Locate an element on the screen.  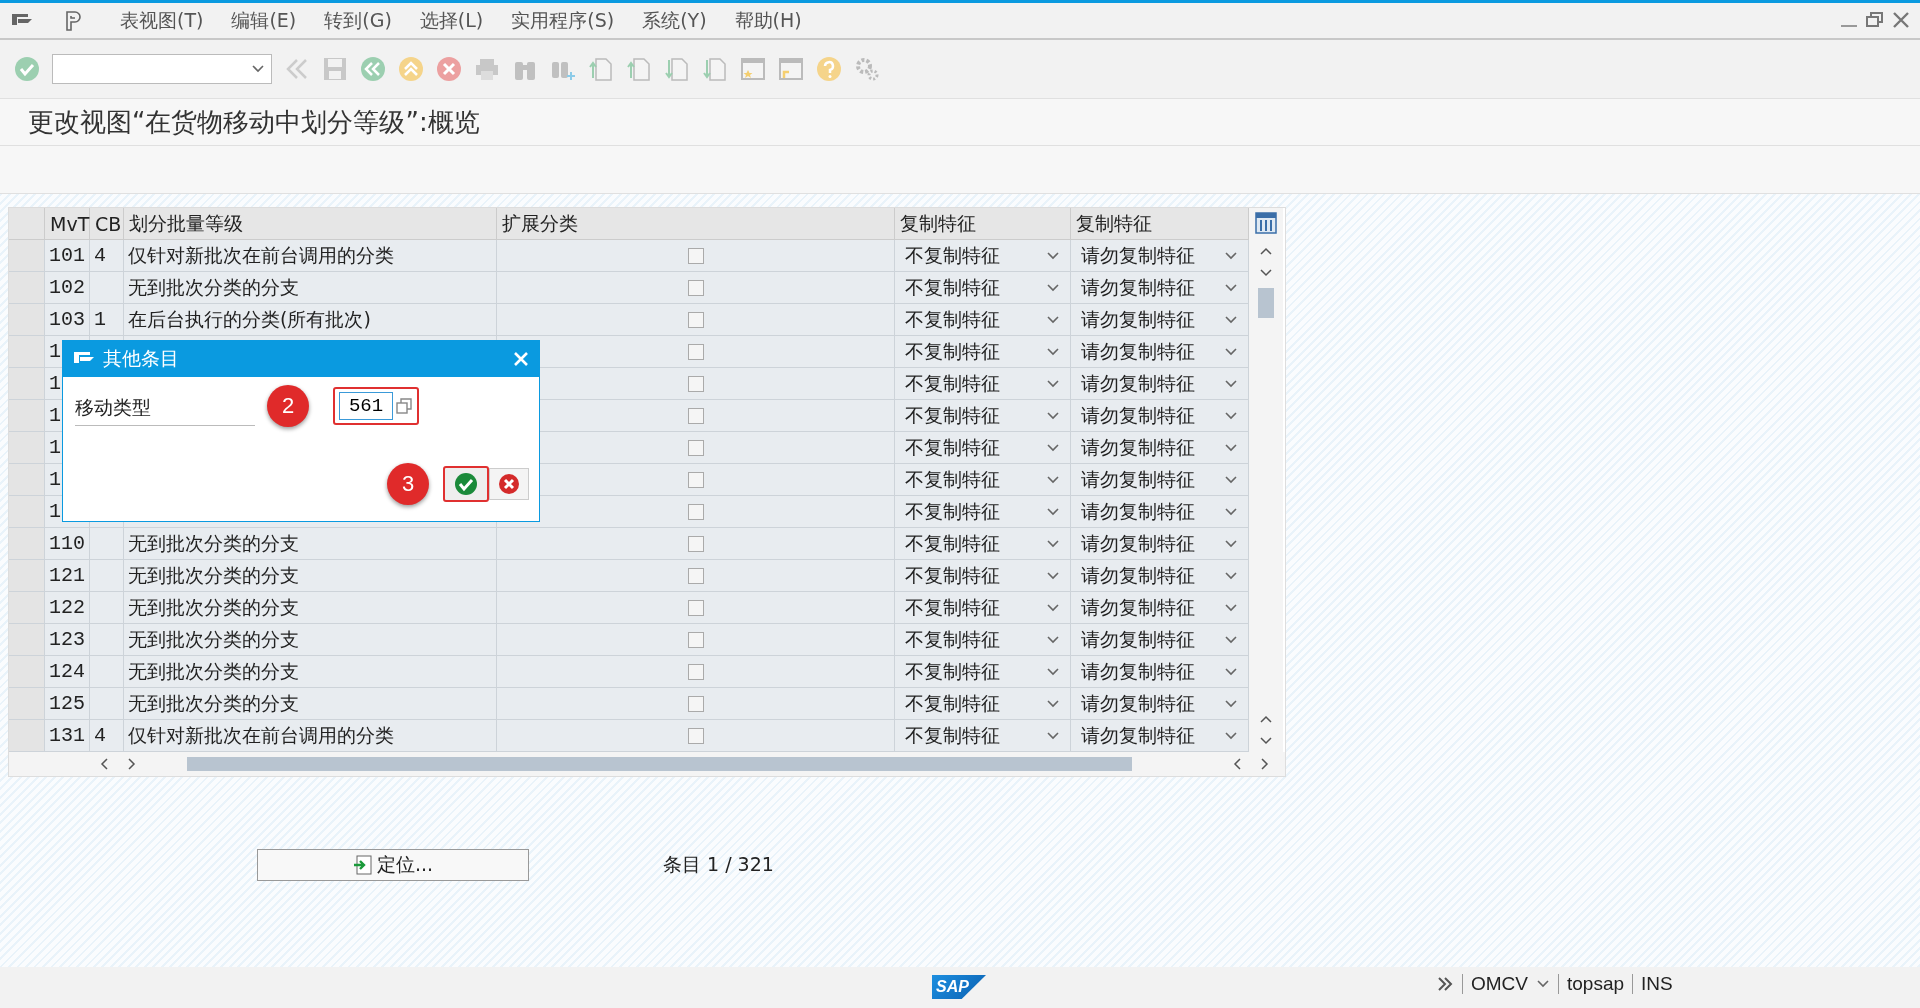
confirm-button is located at coordinates (466, 484).